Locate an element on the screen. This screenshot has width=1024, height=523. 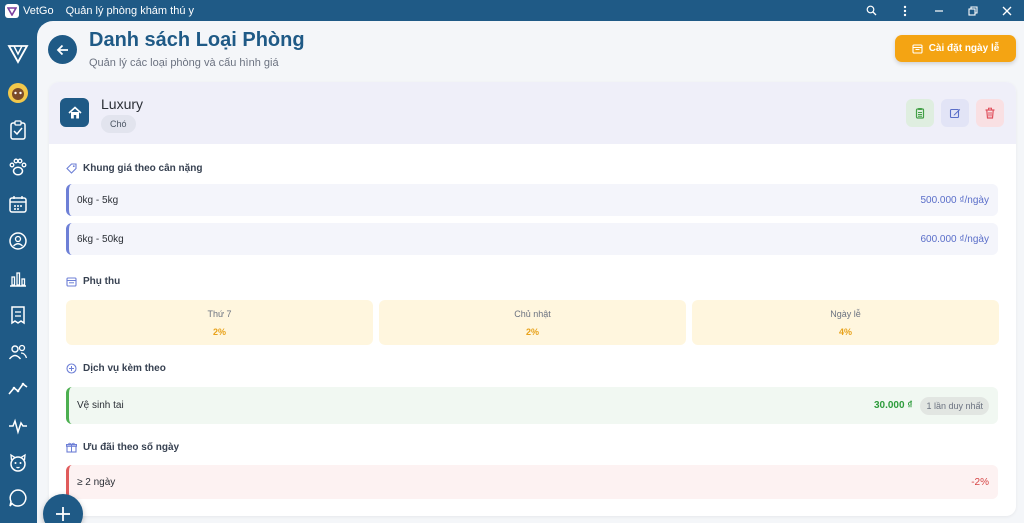
section-services-title: Dịch vụ kèm theo is located at coordinates (124, 368).